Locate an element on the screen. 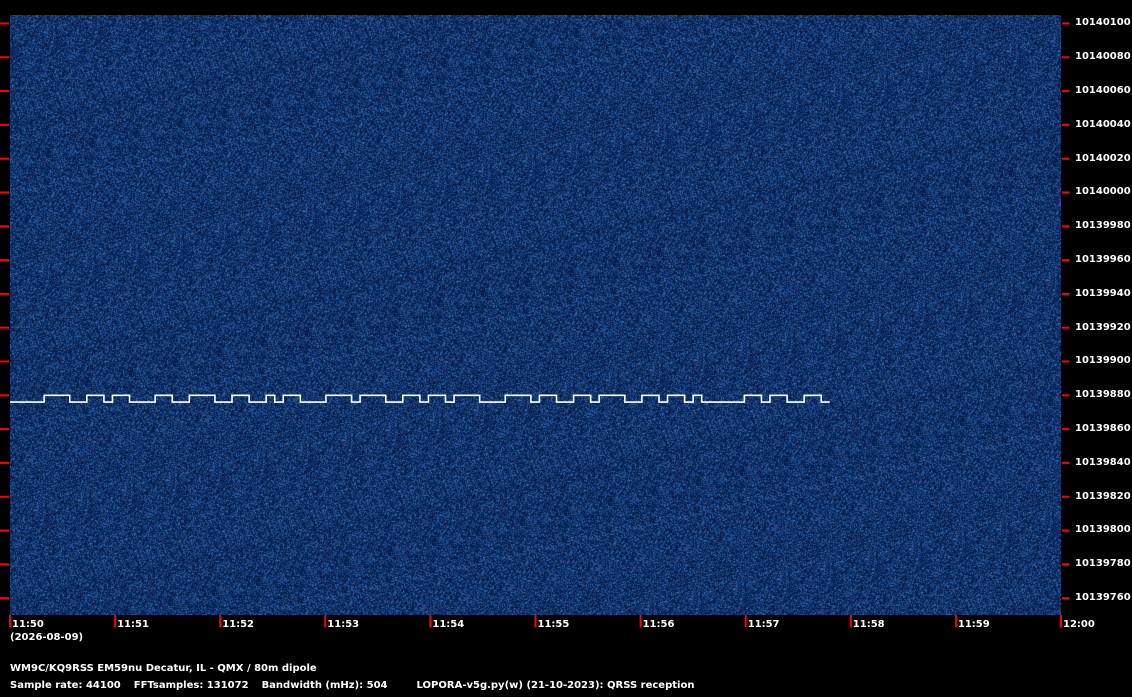 The height and width of the screenshot is (697, 1132). y-tick-label: 10139800 is located at coordinates (1103, 530).